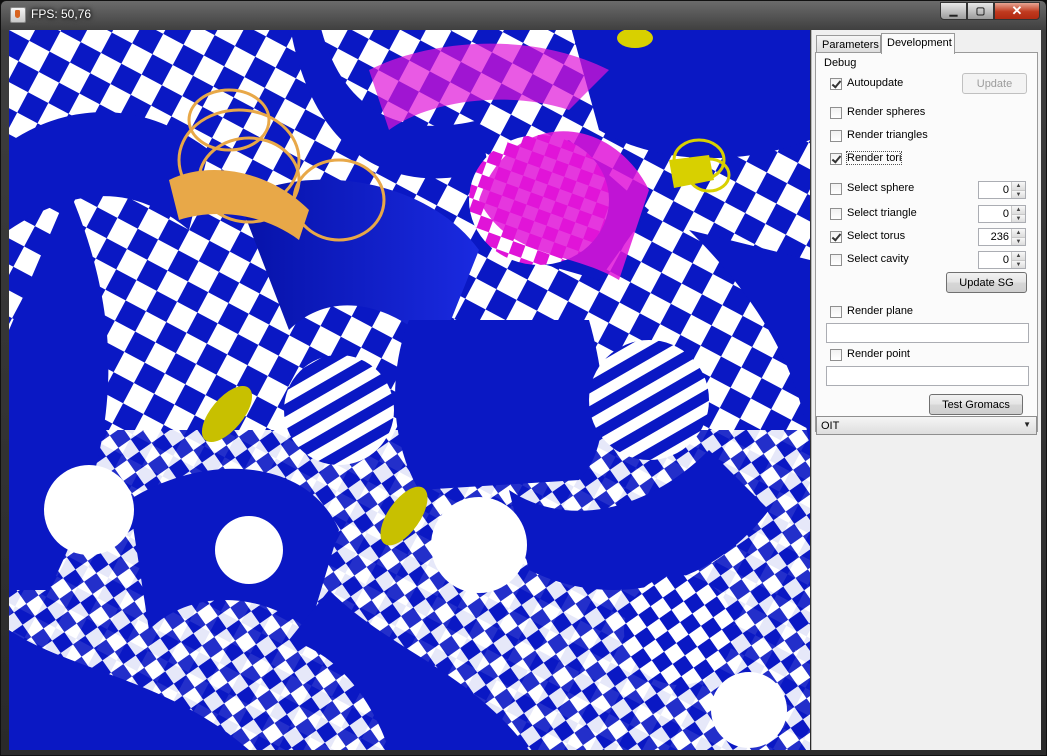 This screenshot has width=1047, height=756. What do you see at coordinates (836, 355) in the screenshot?
I see `render-point-checkbox` at bounding box center [836, 355].